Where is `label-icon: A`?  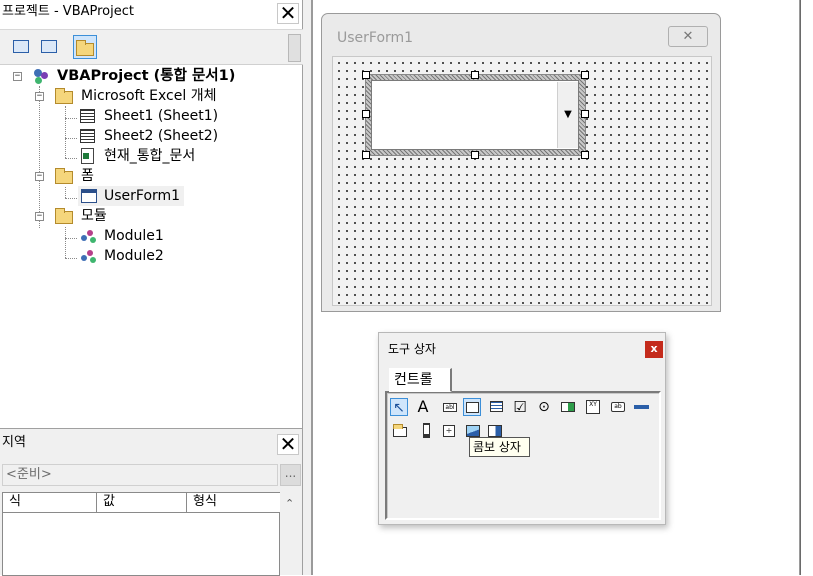 label-icon: A is located at coordinates (423, 406).